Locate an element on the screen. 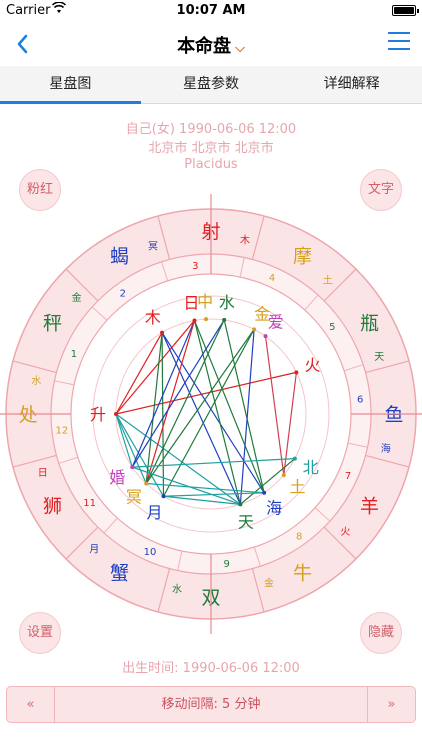  status-bar: Carrier 10:07 AM is located at coordinates (211, 11).